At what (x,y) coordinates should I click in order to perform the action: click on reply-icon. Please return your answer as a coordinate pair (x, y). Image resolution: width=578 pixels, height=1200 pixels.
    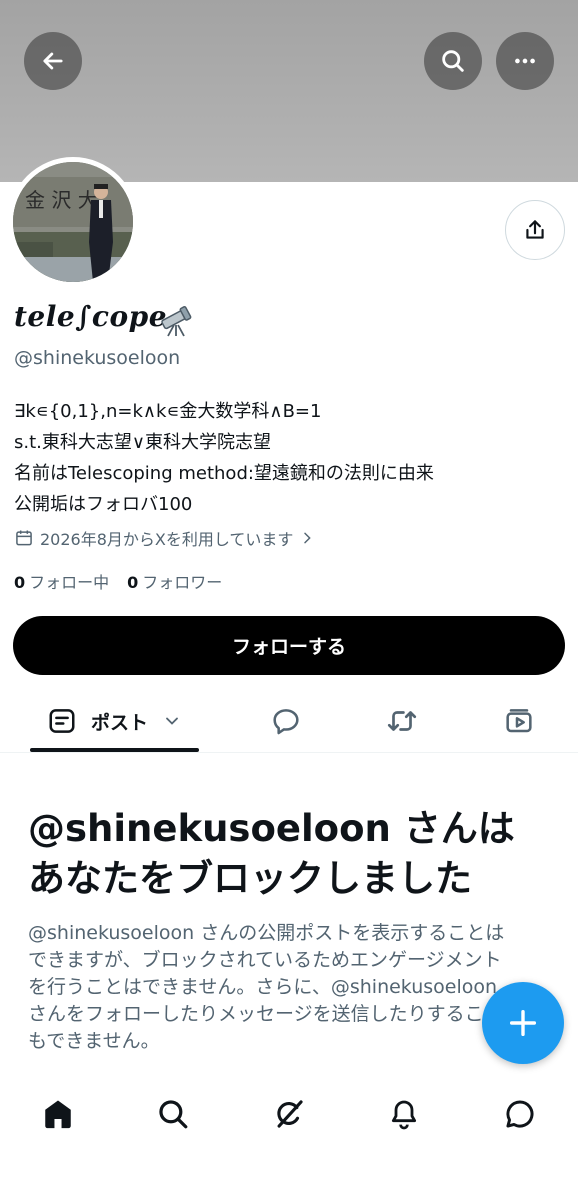
    Looking at the image, I should click on (286, 722).